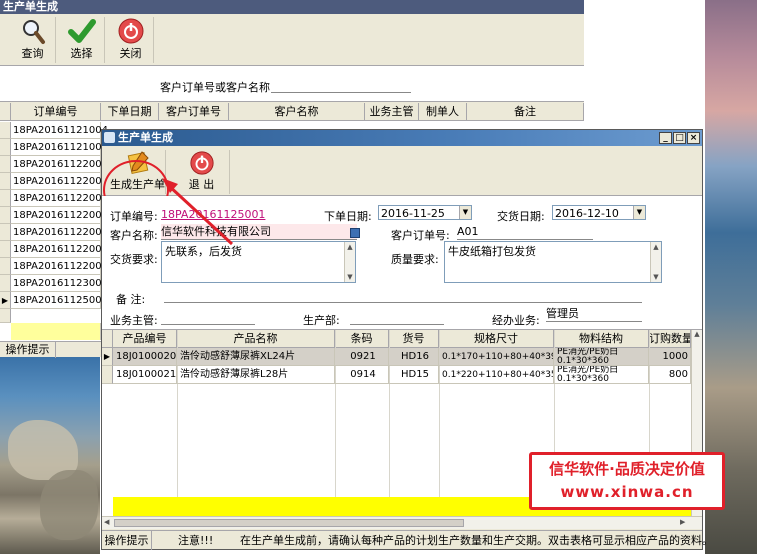 The width and height of the screenshot is (757, 554). I want to click on status-note: 注意!!!, so click(196, 540).